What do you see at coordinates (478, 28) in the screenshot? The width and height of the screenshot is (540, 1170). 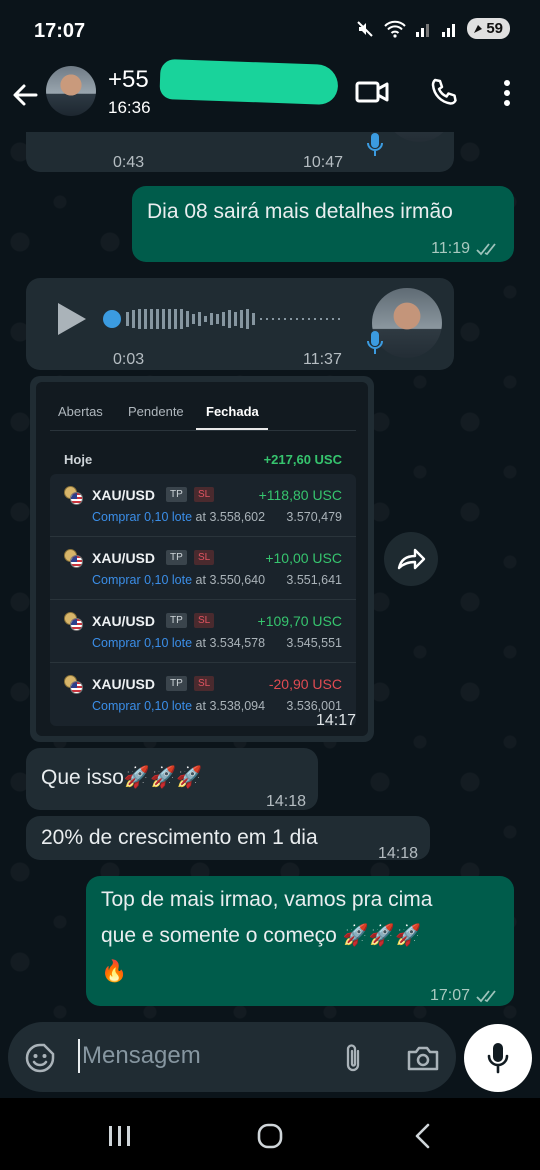 I see `battery-icon` at bounding box center [478, 28].